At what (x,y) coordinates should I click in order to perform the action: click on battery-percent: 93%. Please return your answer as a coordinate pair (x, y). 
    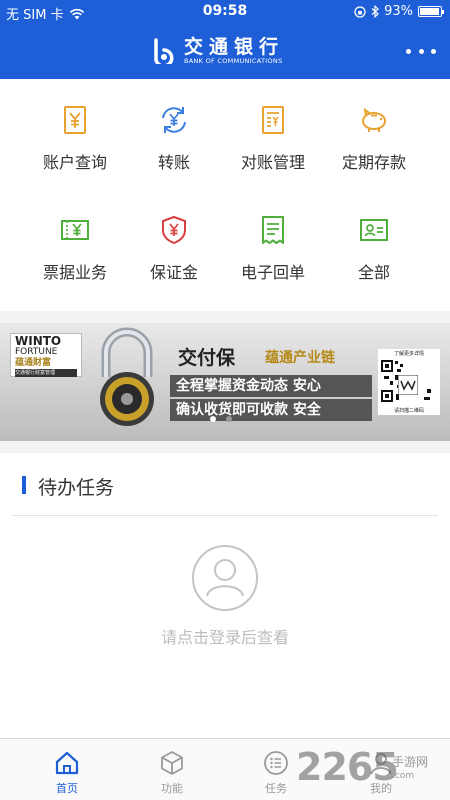
    Looking at the image, I should click on (398, 11).